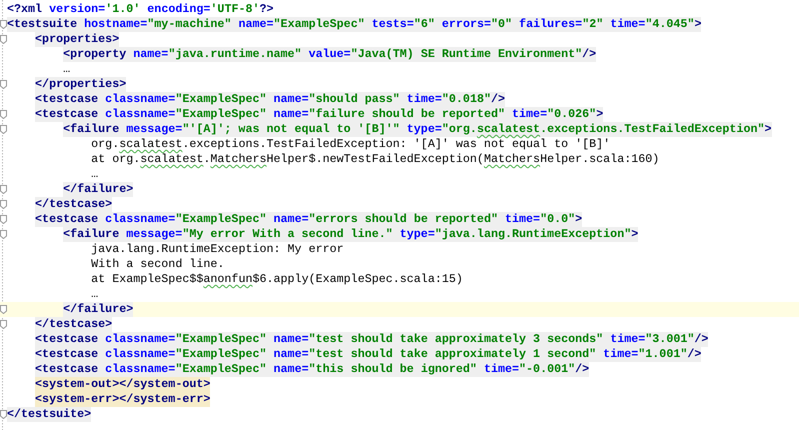 Image resolution: width=799 pixels, height=430 pixels. Describe the element at coordinates (217, 249) in the screenshot. I see `code-line: java.lang.RuntimeException: My error` at that location.